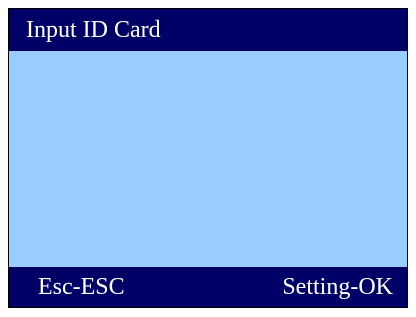 The image size is (416, 317). Describe the element at coordinates (337, 287) in the screenshot. I see `setting-ok-softkey: Setting-OK` at that location.